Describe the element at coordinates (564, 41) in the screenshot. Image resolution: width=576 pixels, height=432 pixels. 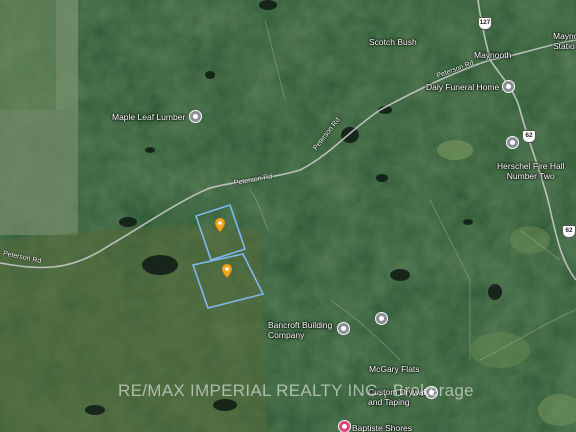
I see `label-maynooth-station: Mayno Statio` at that location.